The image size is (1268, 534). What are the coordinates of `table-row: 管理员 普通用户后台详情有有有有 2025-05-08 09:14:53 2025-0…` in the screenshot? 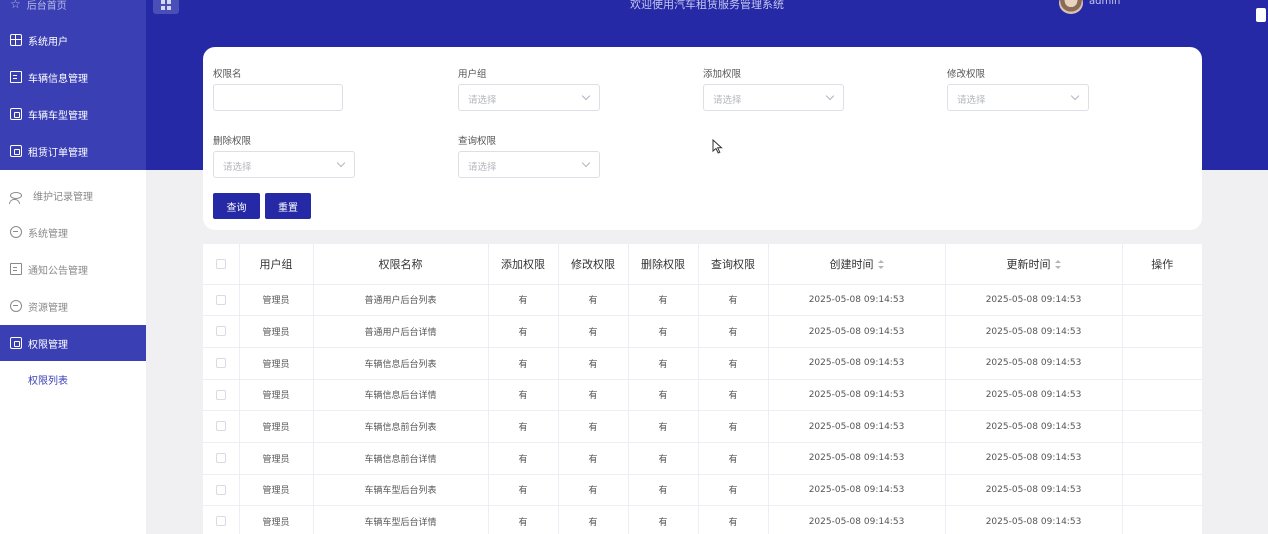 It's located at (702, 331).